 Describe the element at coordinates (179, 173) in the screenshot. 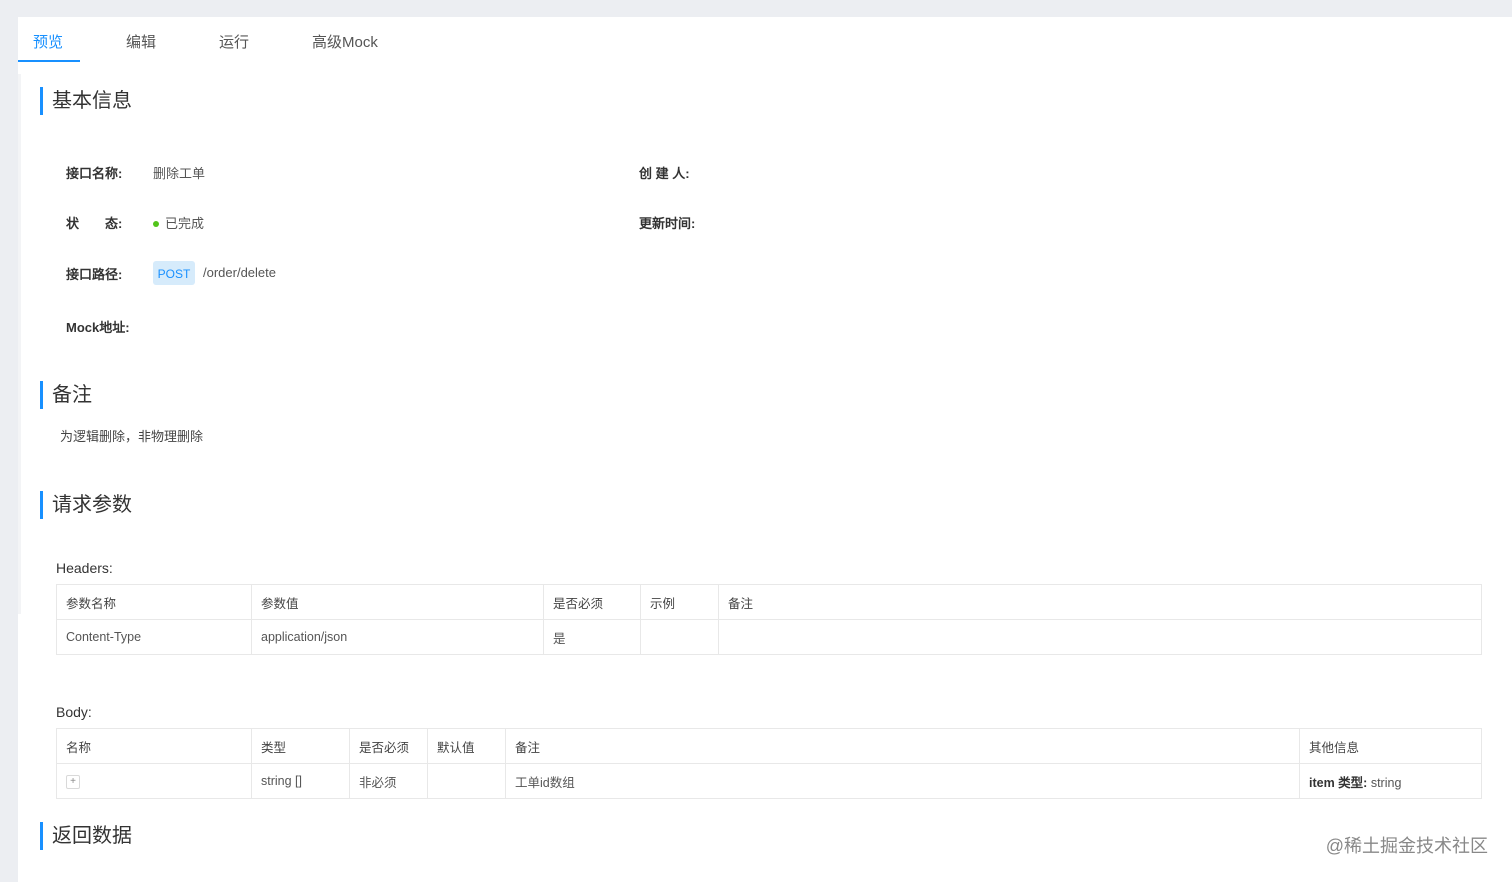

I see `interface-name-value: 删除工单` at that location.